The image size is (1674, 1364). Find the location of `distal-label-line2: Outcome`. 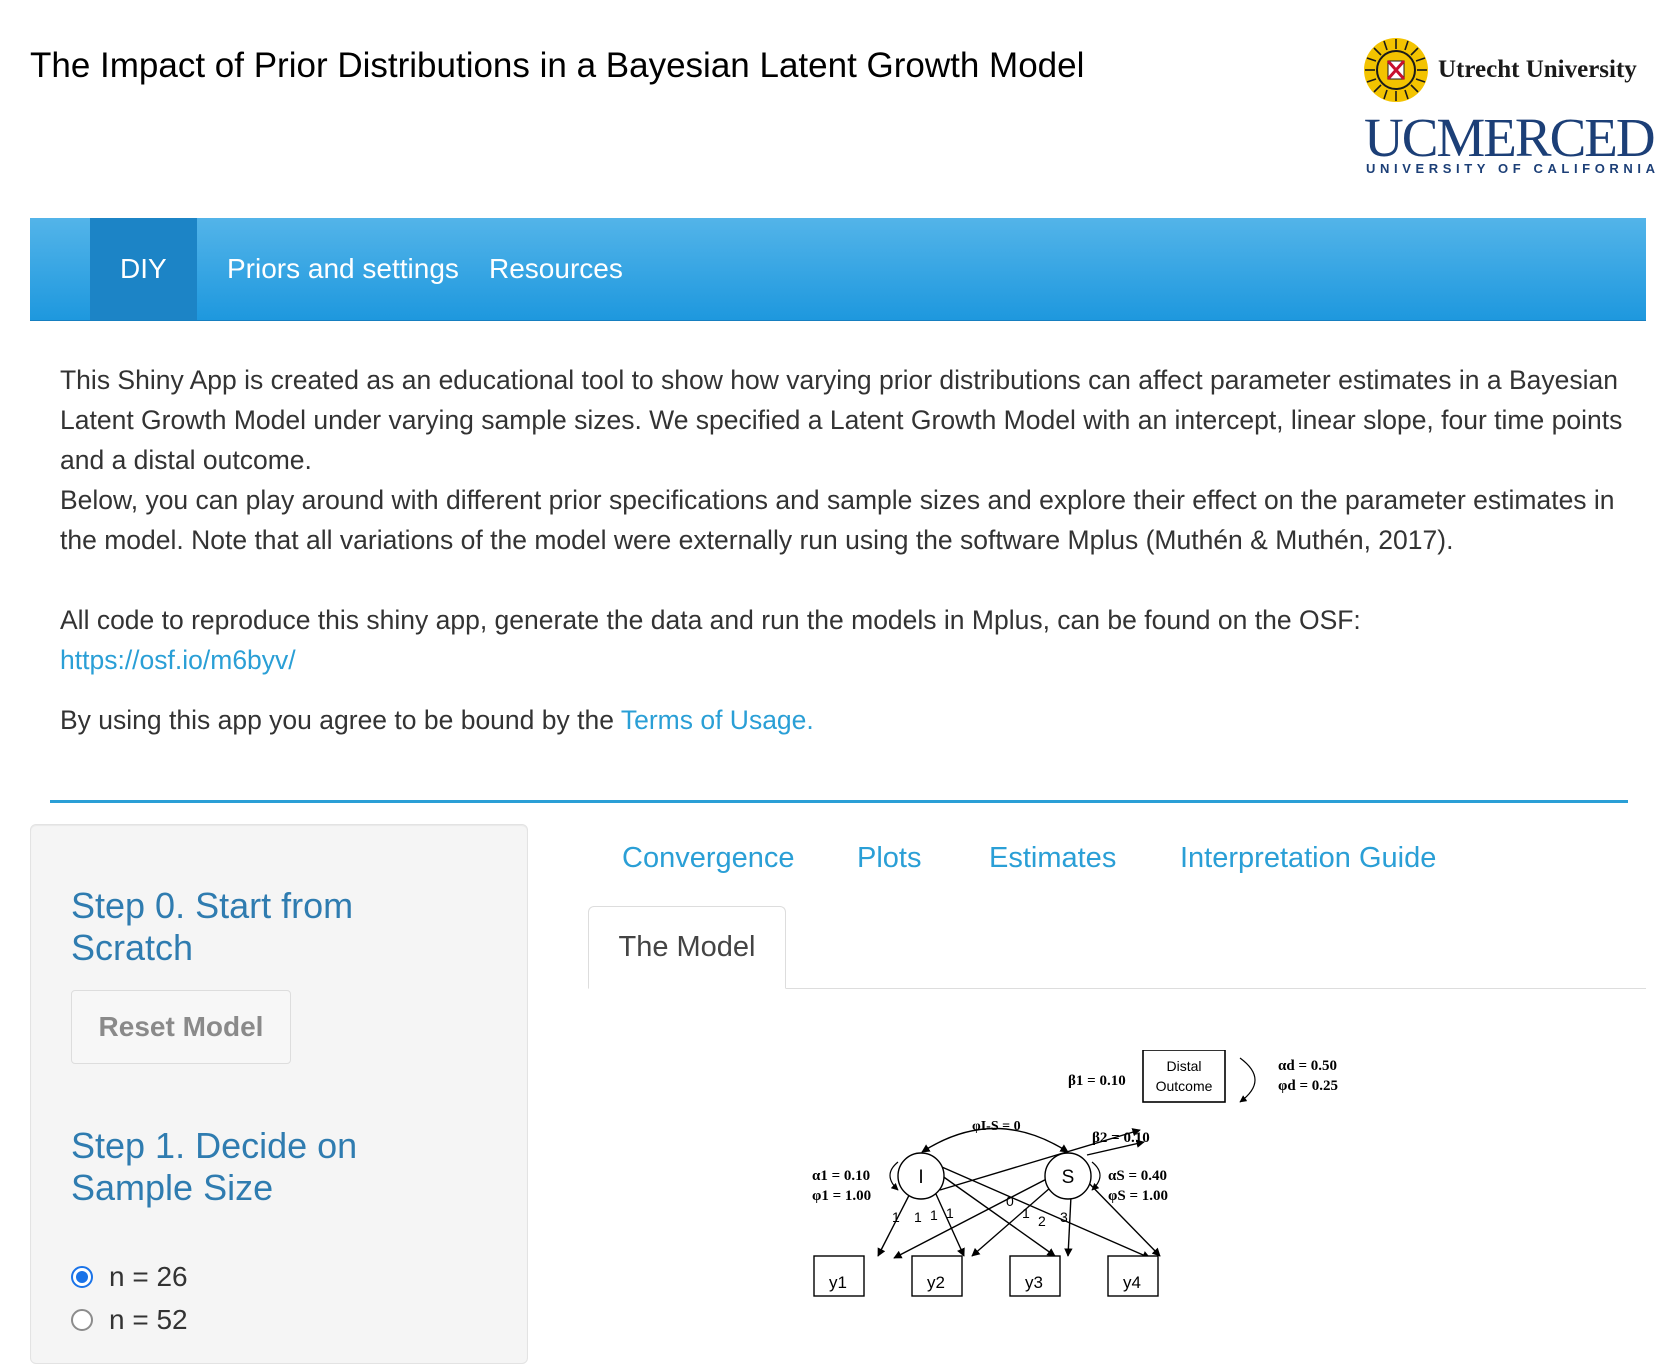

distal-label-line2: Outcome is located at coordinates (1184, 1086).